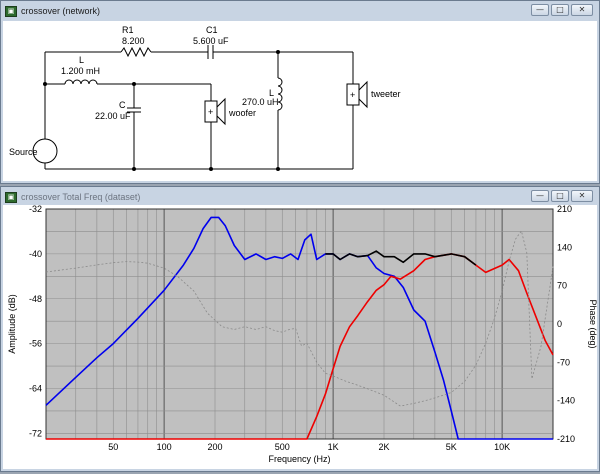  What do you see at coordinates (215, 111) in the screenshot?
I see `woofer-speaker-icon: +` at bounding box center [215, 111].